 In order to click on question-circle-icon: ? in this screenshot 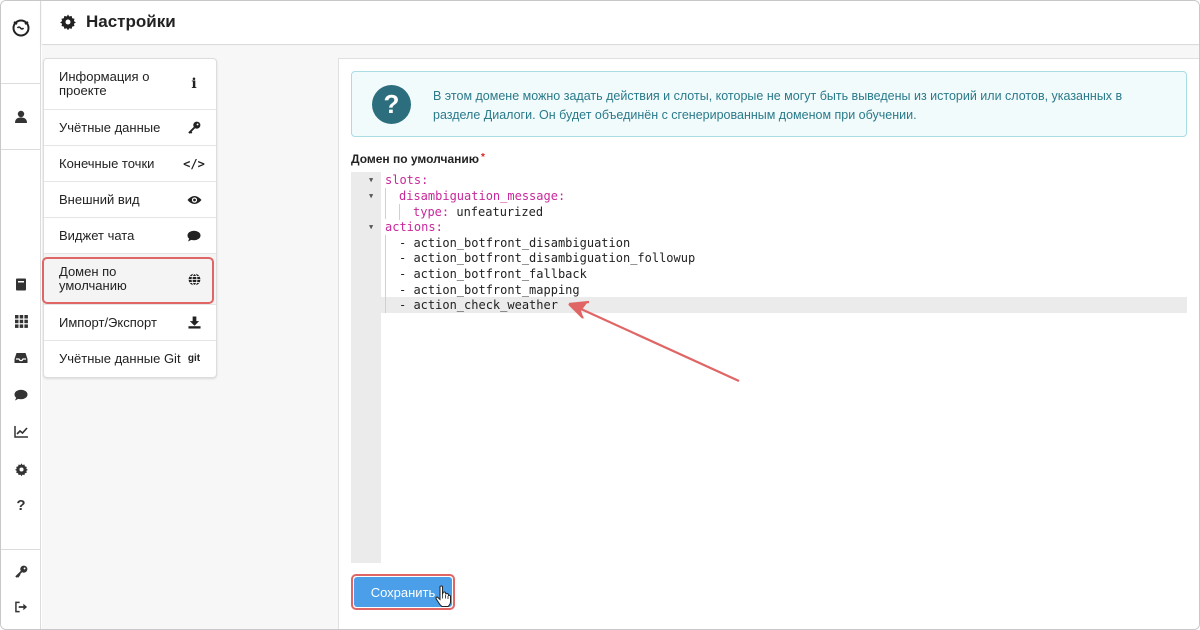, I will do `click(391, 104)`.